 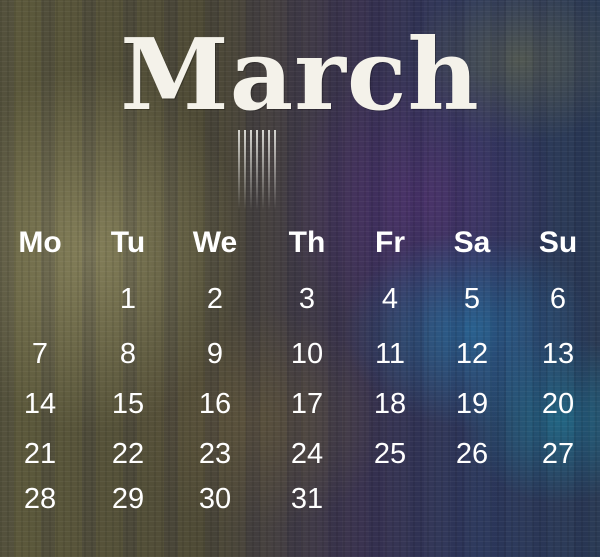 What do you see at coordinates (390, 404) in the screenshot?
I see `day-cell: 18` at bounding box center [390, 404].